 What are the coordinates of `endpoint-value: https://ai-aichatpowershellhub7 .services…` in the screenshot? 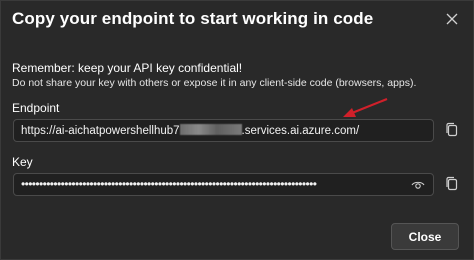 It's located at (190, 130).